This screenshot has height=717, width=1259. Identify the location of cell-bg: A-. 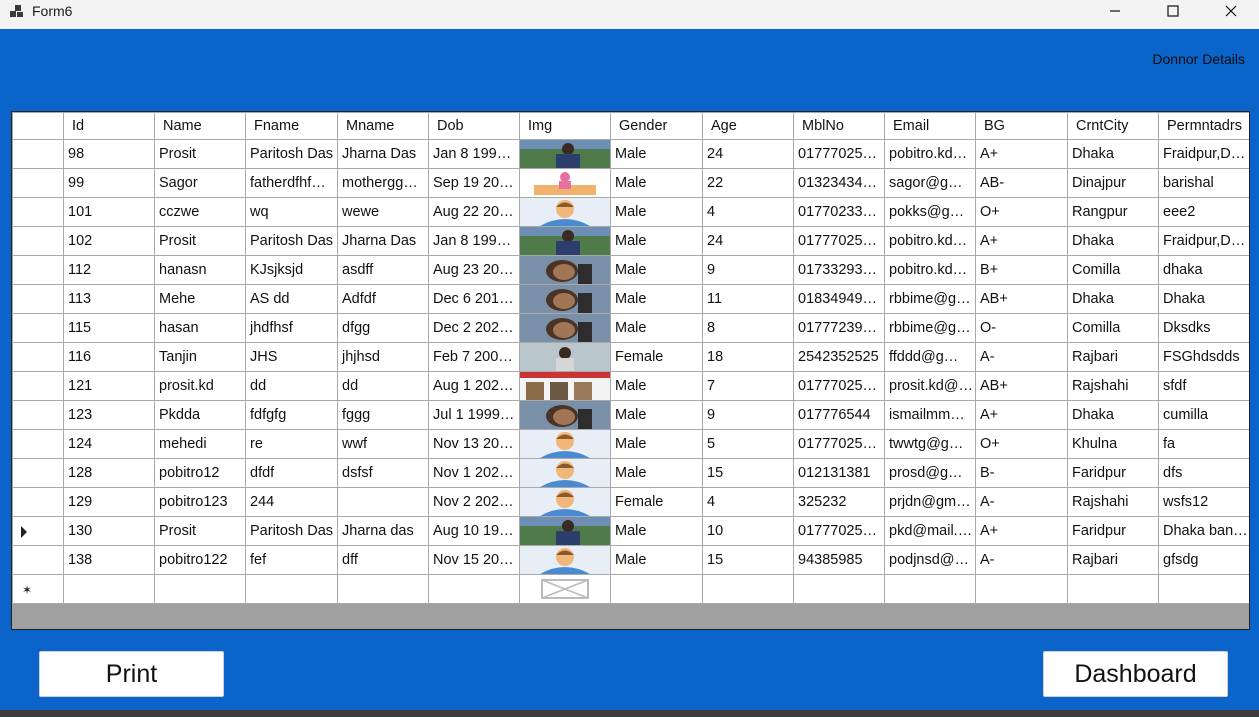
(1021, 502).